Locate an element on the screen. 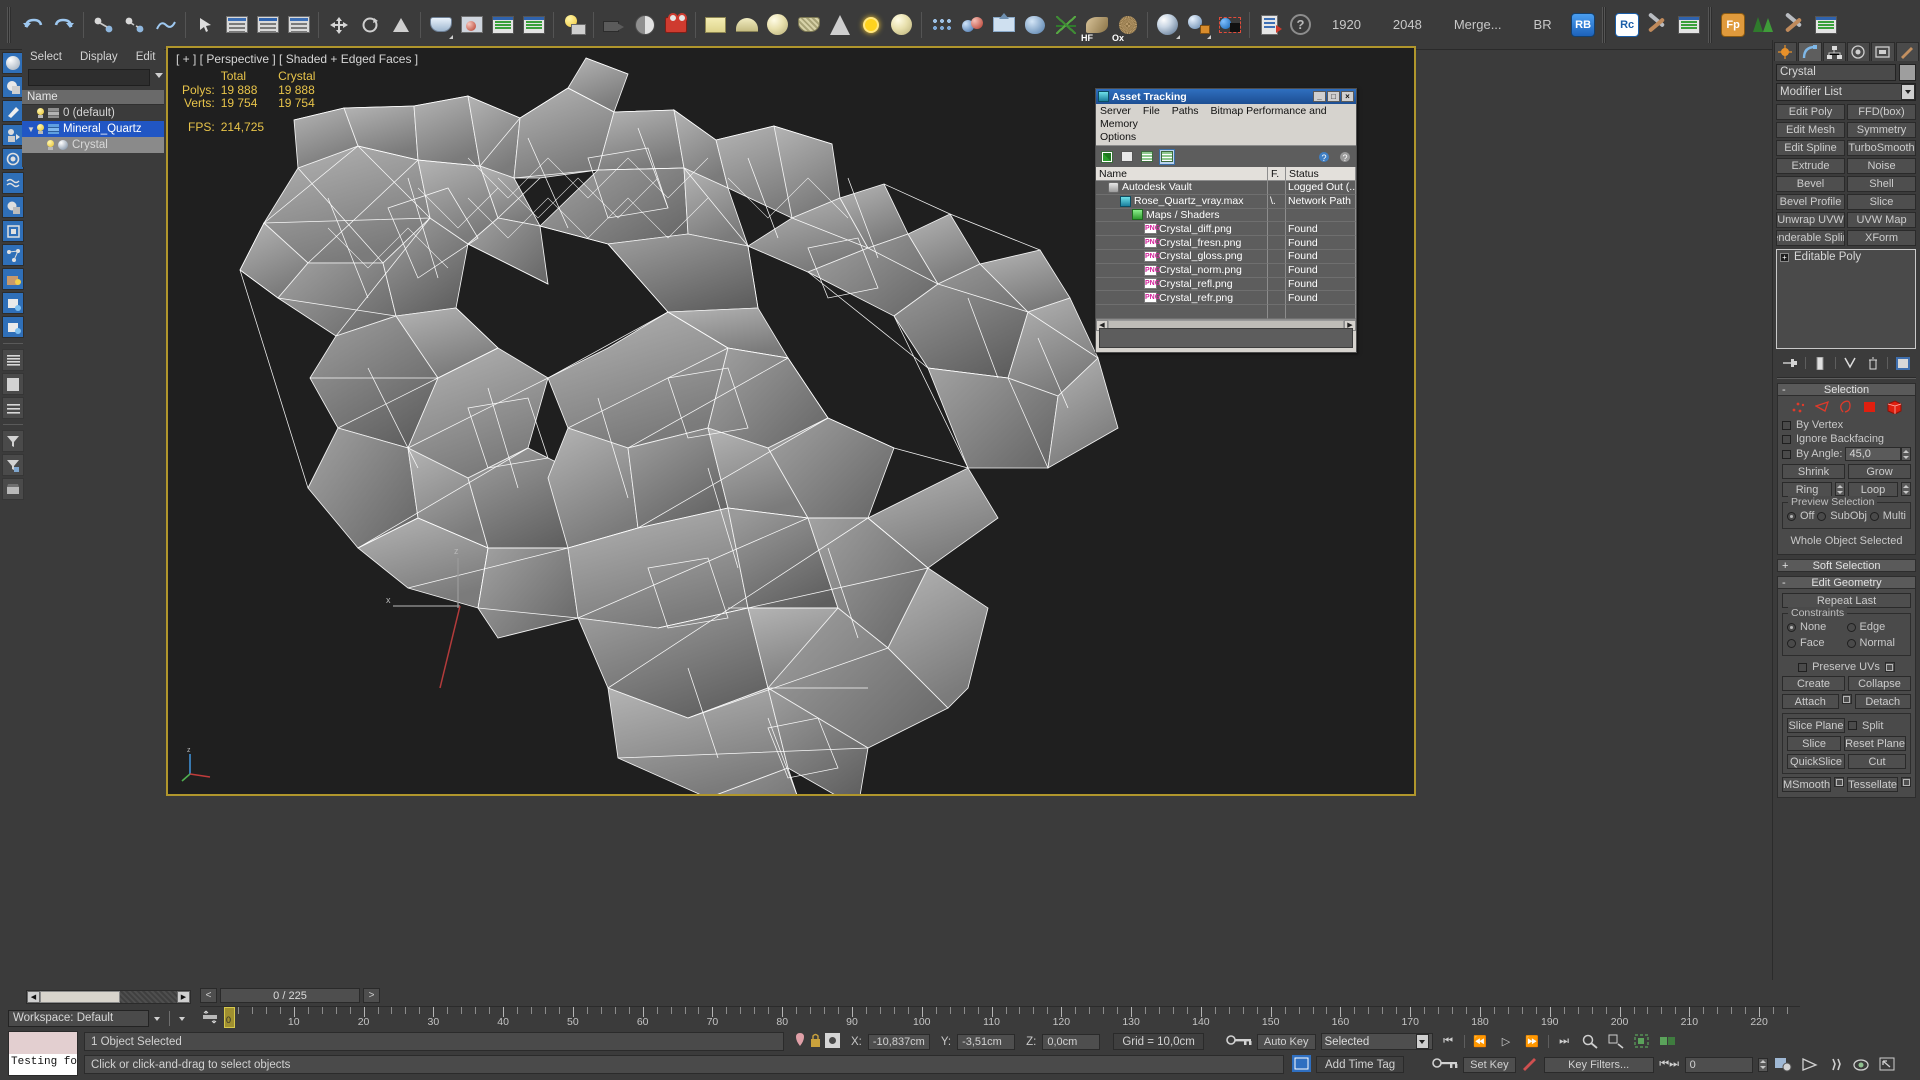 The image size is (1920, 1080). asset-row-crystal-diff: PNG Crystal_diff.png Found is located at coordinates (1226, 229).